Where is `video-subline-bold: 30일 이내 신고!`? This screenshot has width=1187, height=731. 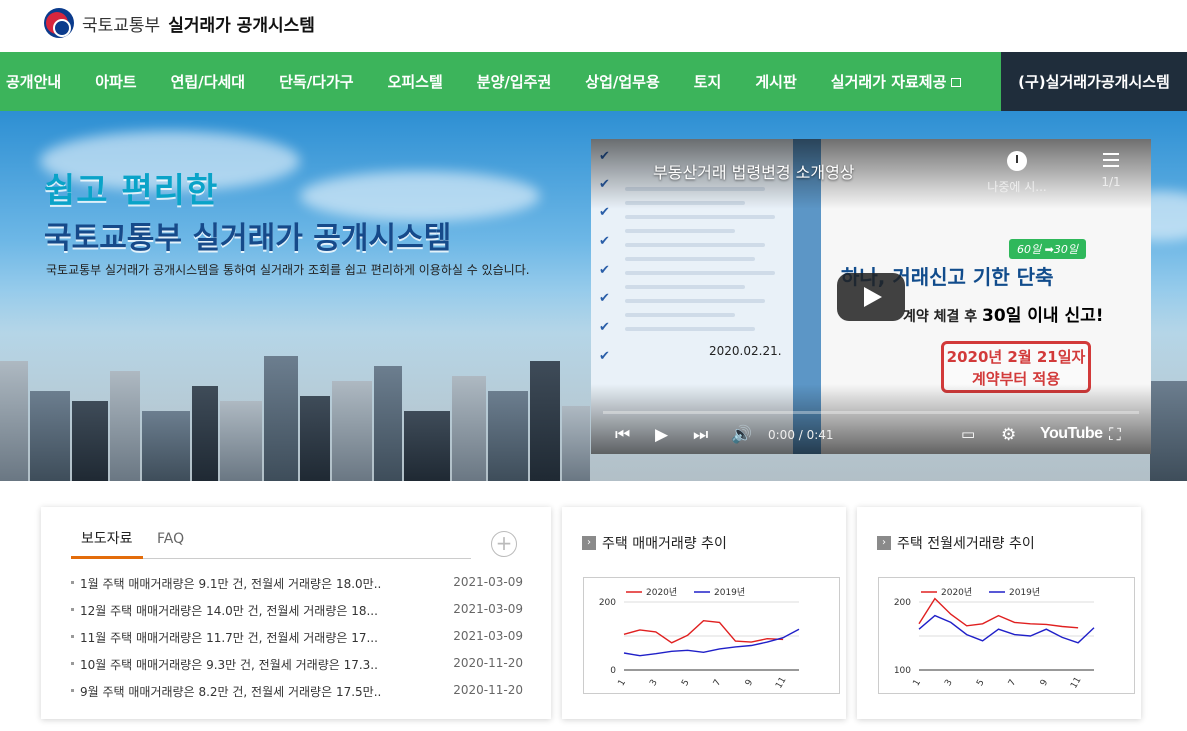
video-subline-bold: 30일 이내 신고! is located at coordinates (1043, 316).